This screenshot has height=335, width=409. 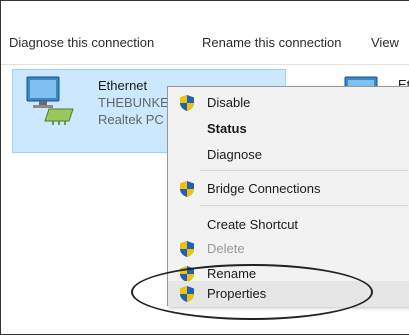 I want to click on menu-item-label: Status, so click(x=227, y=128).